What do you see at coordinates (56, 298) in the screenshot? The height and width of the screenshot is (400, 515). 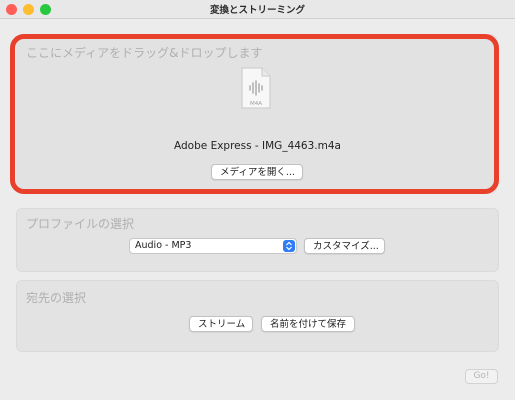 I see `destination-section-label: 宛先の選択` at bounding box center [56, 298].